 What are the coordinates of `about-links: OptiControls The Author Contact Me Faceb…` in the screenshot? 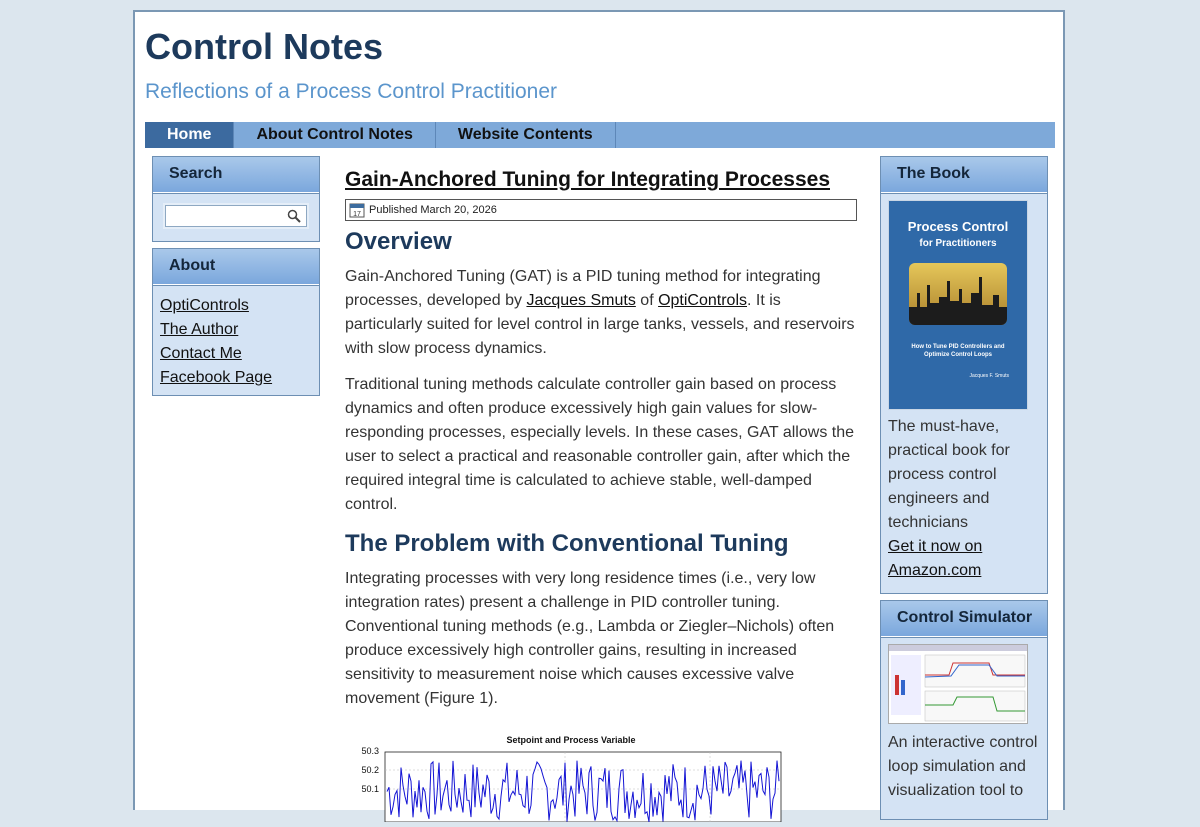 It's located at (236, 342).